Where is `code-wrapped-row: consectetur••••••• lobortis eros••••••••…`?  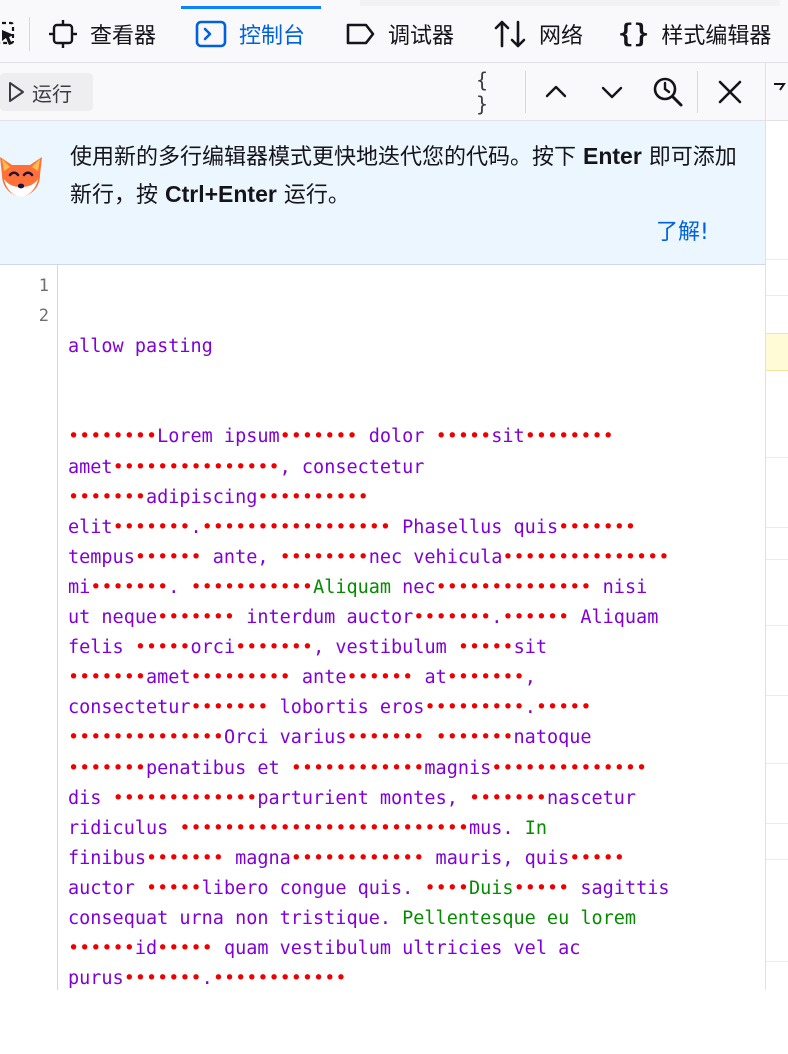
code-wrapped-row: consectetur••••••• lobortis eros••••••••… is located at coordinates (369, 708).